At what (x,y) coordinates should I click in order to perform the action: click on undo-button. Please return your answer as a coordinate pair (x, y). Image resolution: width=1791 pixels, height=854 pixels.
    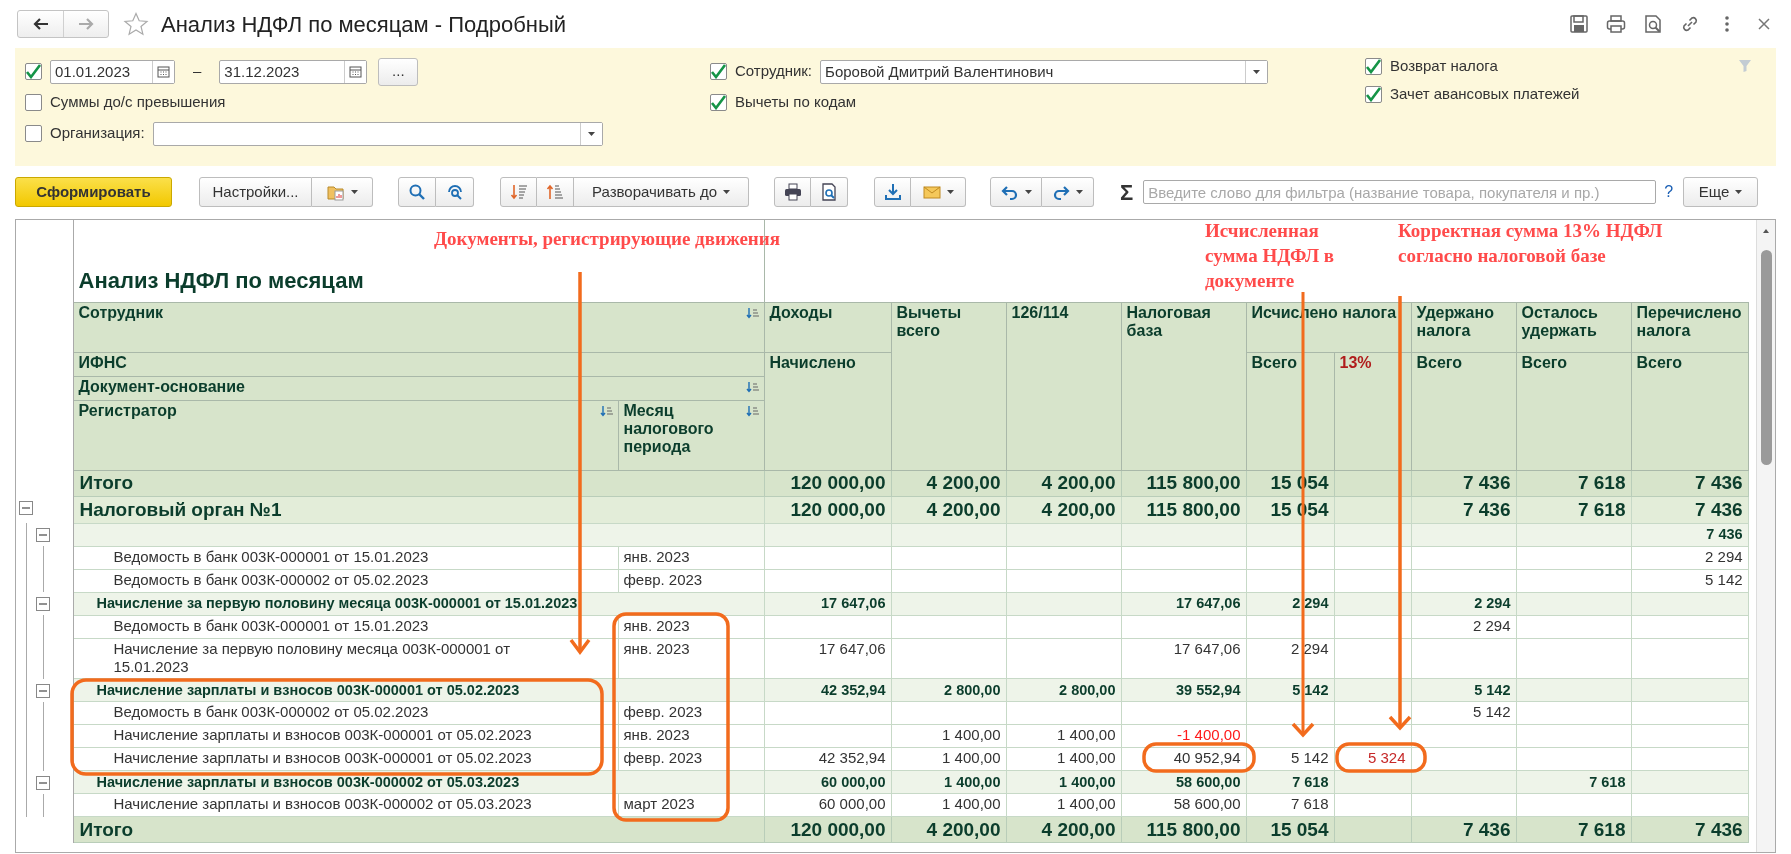
    Looking at the image, I should click on (1016, 192).